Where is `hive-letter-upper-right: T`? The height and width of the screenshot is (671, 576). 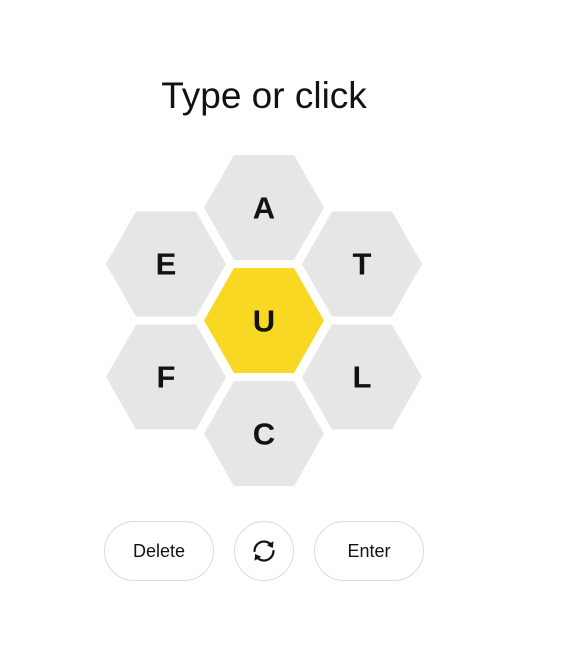 hive-letter-upper-right: T is located at coordinates (362, 264).